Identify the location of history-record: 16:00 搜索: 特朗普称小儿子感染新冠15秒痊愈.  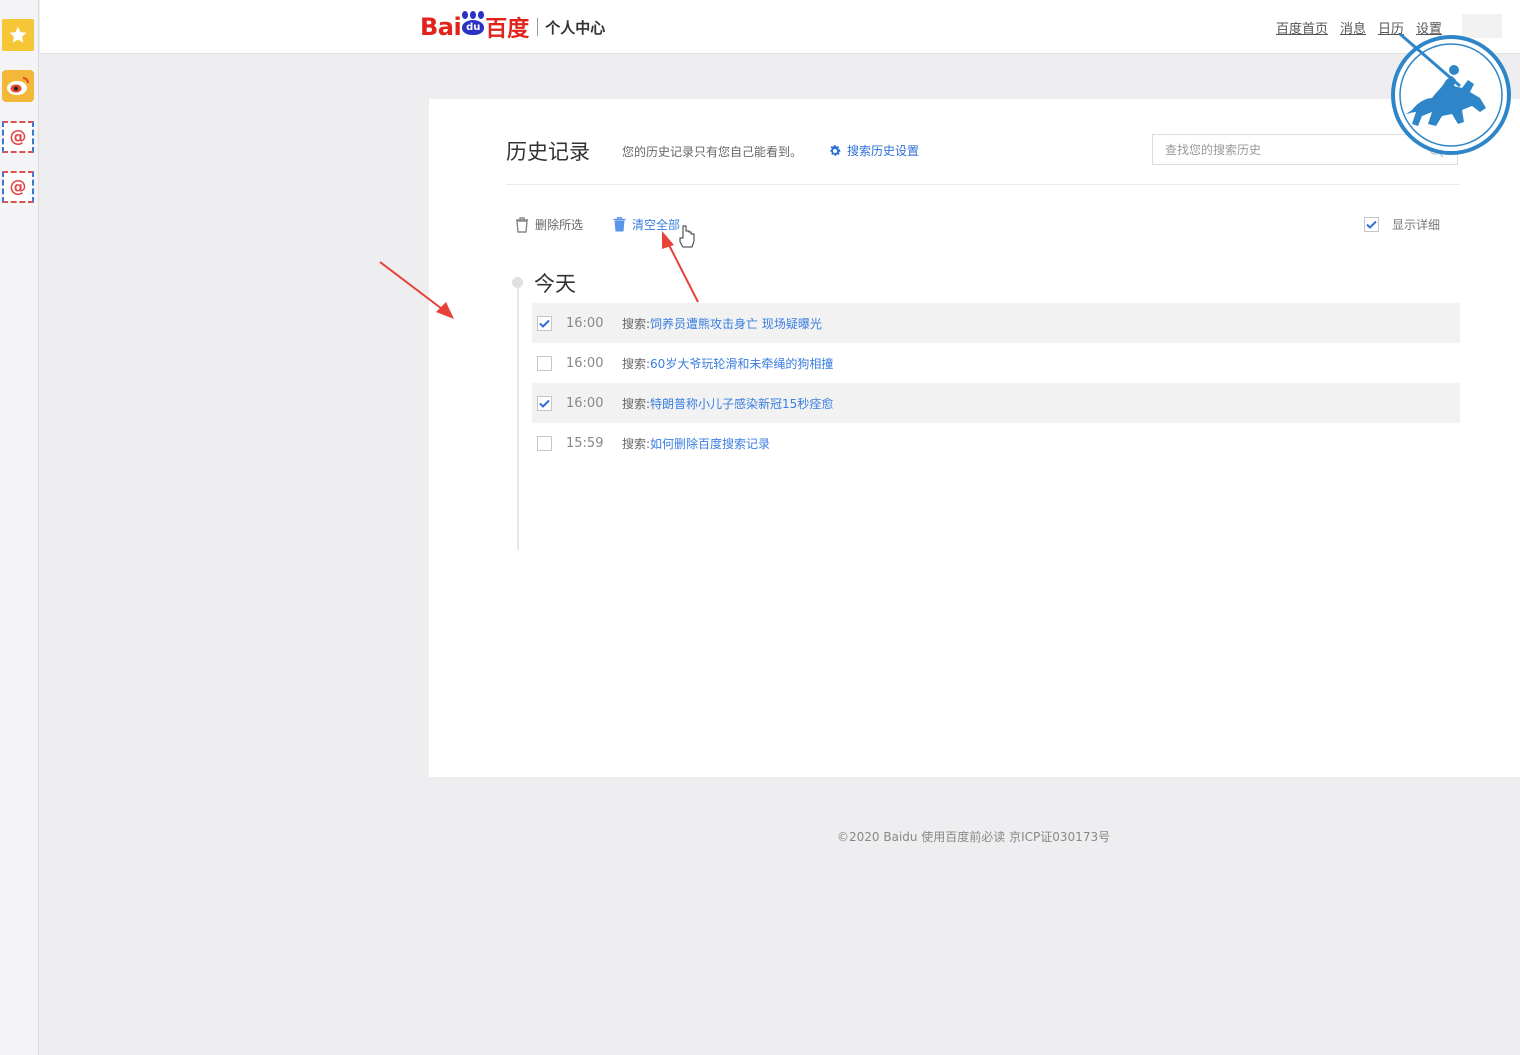
(996, 403).